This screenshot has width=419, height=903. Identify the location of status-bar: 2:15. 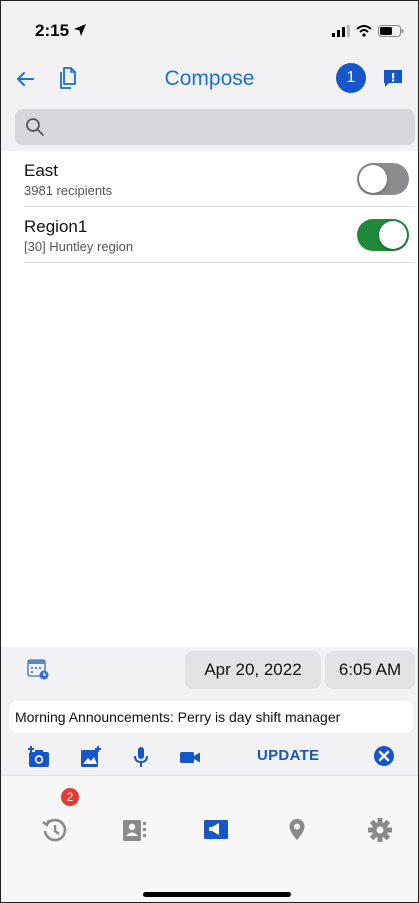
(209, 28).